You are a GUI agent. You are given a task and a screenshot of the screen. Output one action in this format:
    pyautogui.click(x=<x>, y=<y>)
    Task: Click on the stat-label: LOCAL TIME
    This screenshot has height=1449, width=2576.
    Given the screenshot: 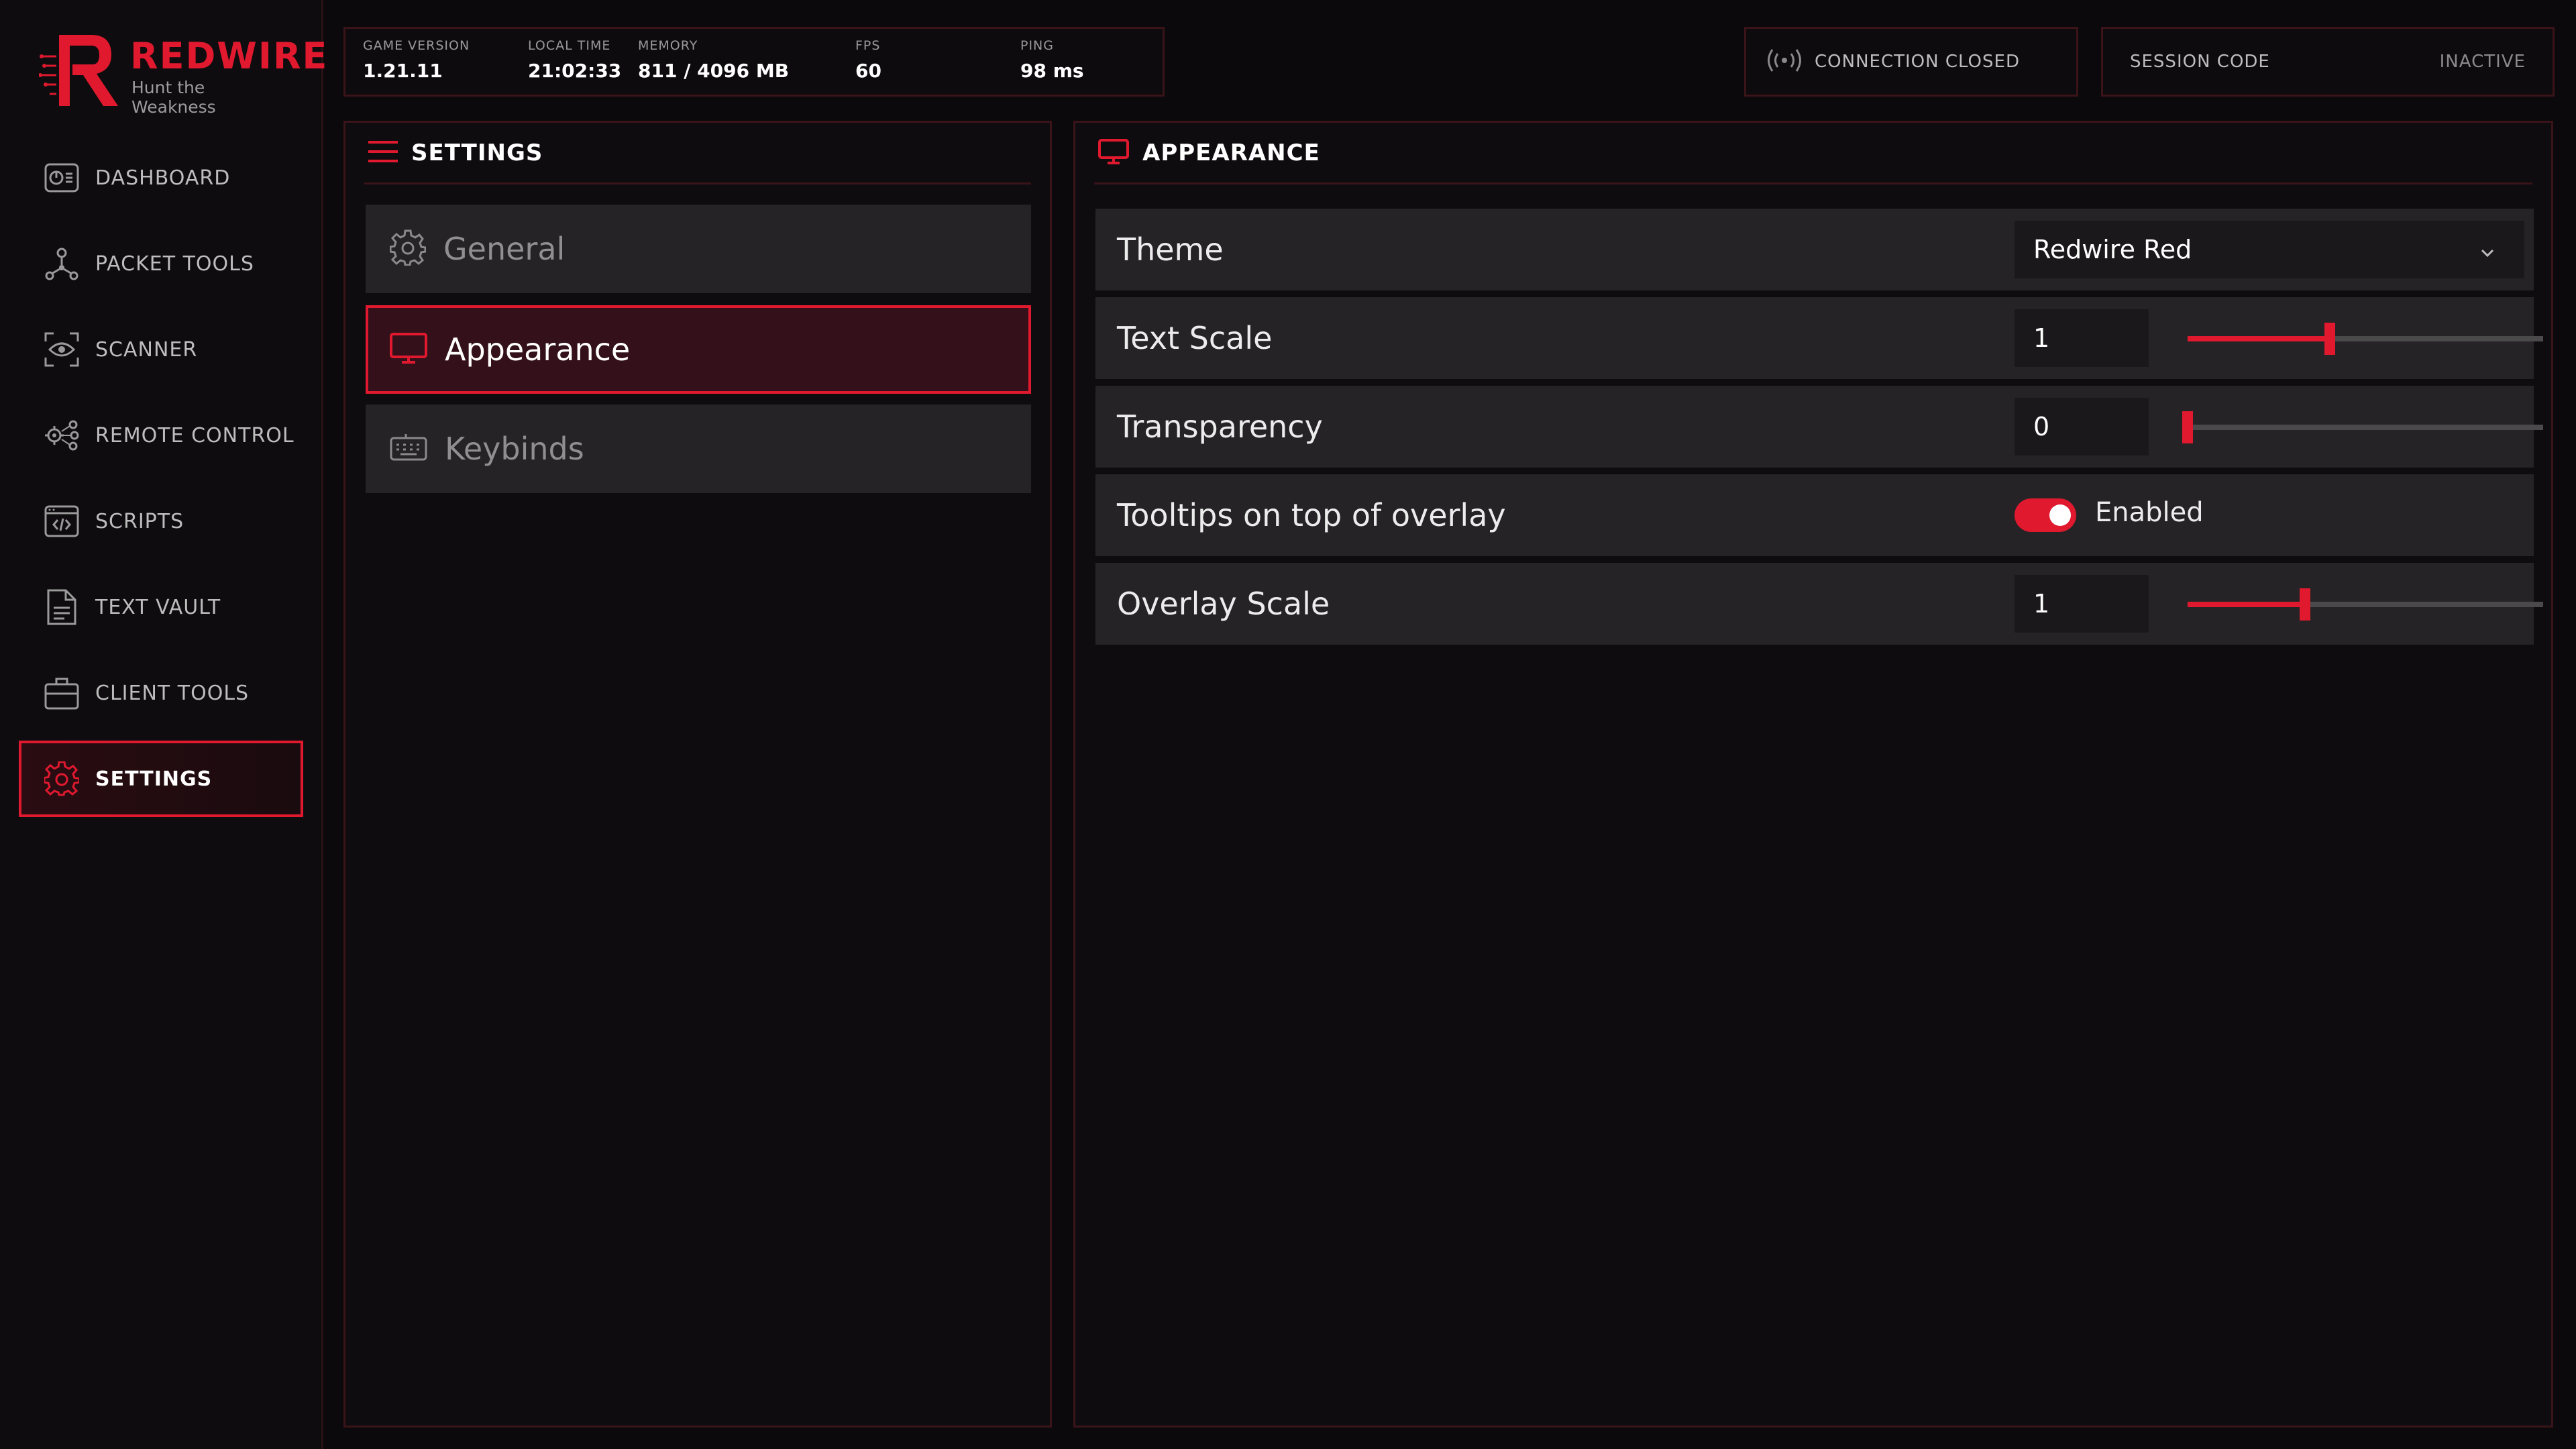 What is the action you would take?
    pyautogui.click(x=569, y=45)
    